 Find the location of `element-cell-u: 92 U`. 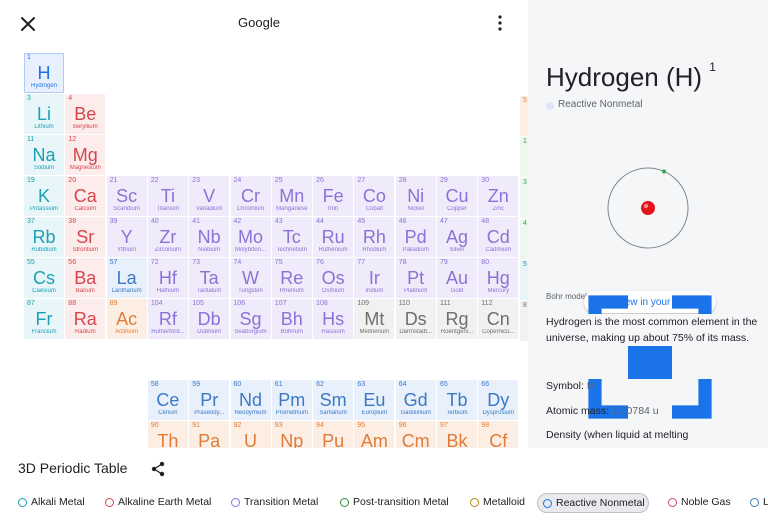

element-cell-u: 92 U is located at coordinates (250, 434).